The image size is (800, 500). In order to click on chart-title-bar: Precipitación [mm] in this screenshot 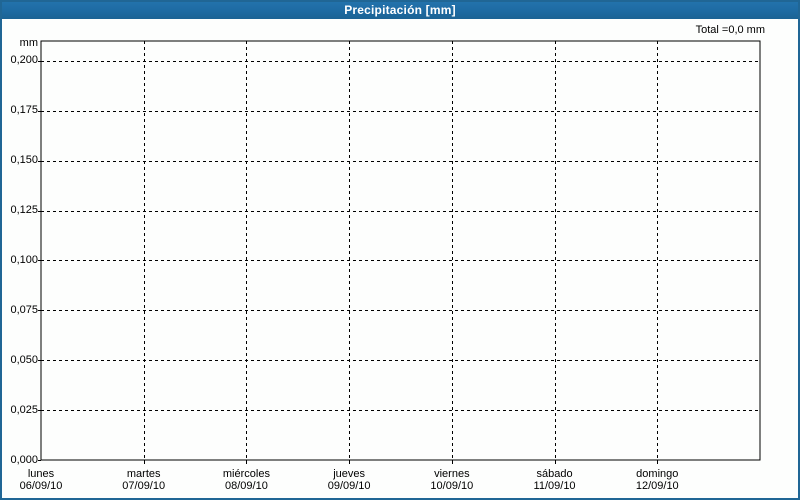, I will do `click(400, 9)`.